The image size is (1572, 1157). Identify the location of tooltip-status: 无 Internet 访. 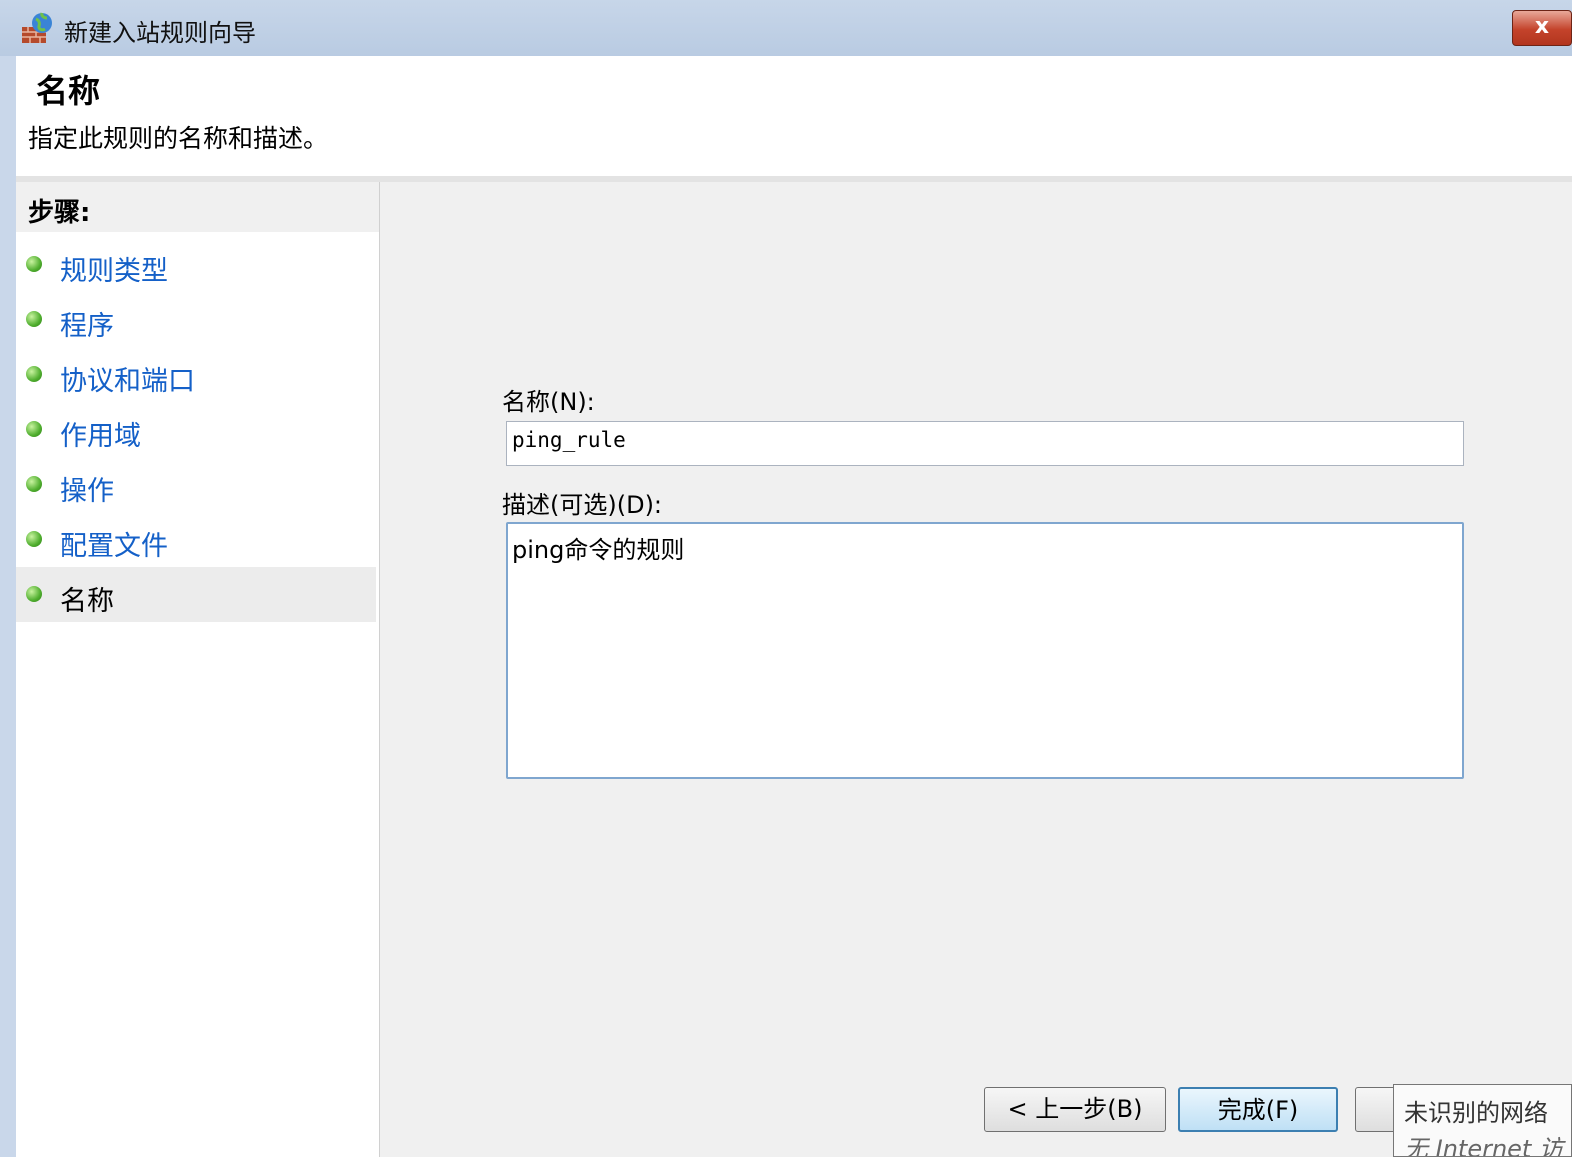
(1483, 1146).